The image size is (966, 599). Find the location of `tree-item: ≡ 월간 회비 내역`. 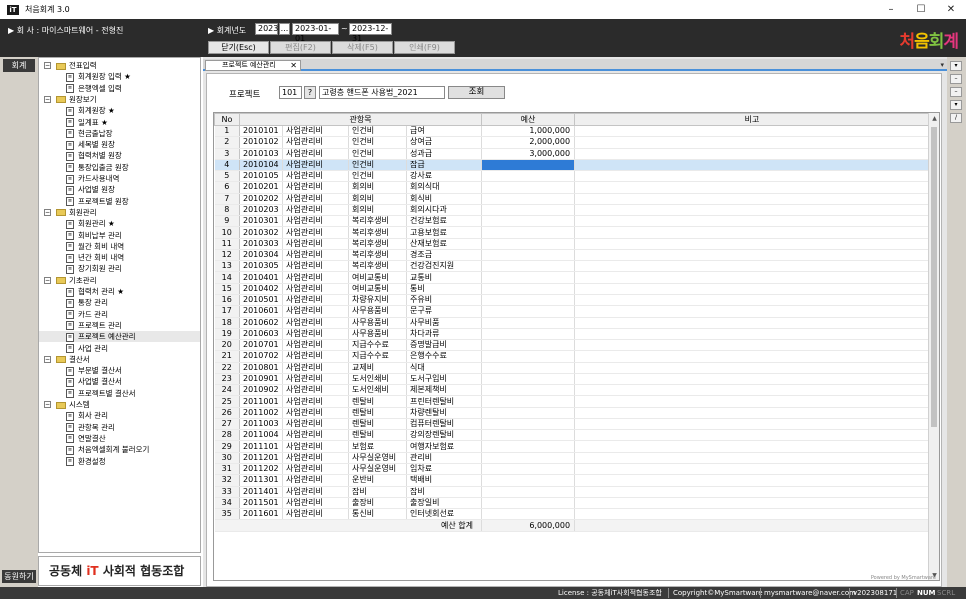

tree-item: ≡ 월간 회비 내역 is located at coordinates (119, 246).